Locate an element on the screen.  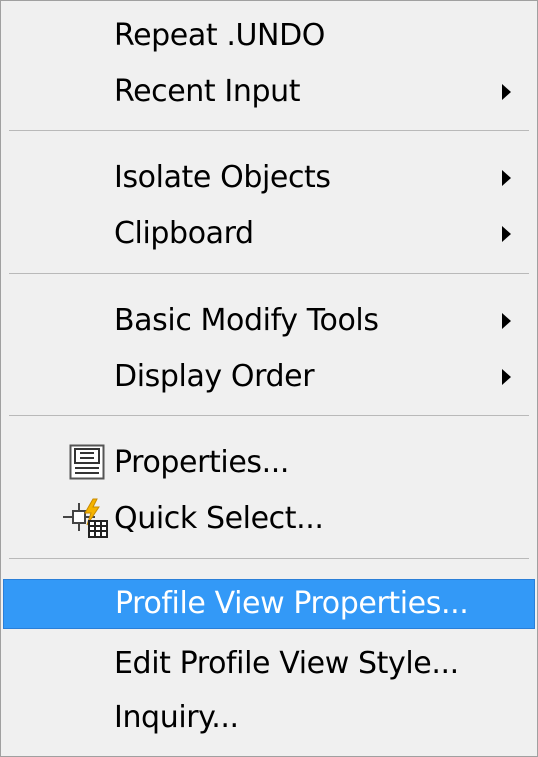
menu-item-label: Basic Modify Tools is located at coordinates (246, 320).